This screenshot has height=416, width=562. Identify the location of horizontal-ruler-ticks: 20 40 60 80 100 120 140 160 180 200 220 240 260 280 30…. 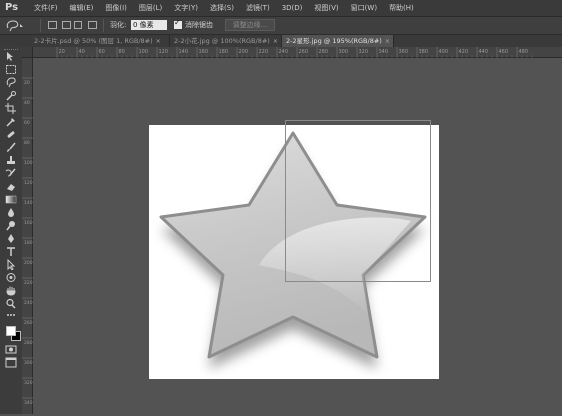
(294, 52).